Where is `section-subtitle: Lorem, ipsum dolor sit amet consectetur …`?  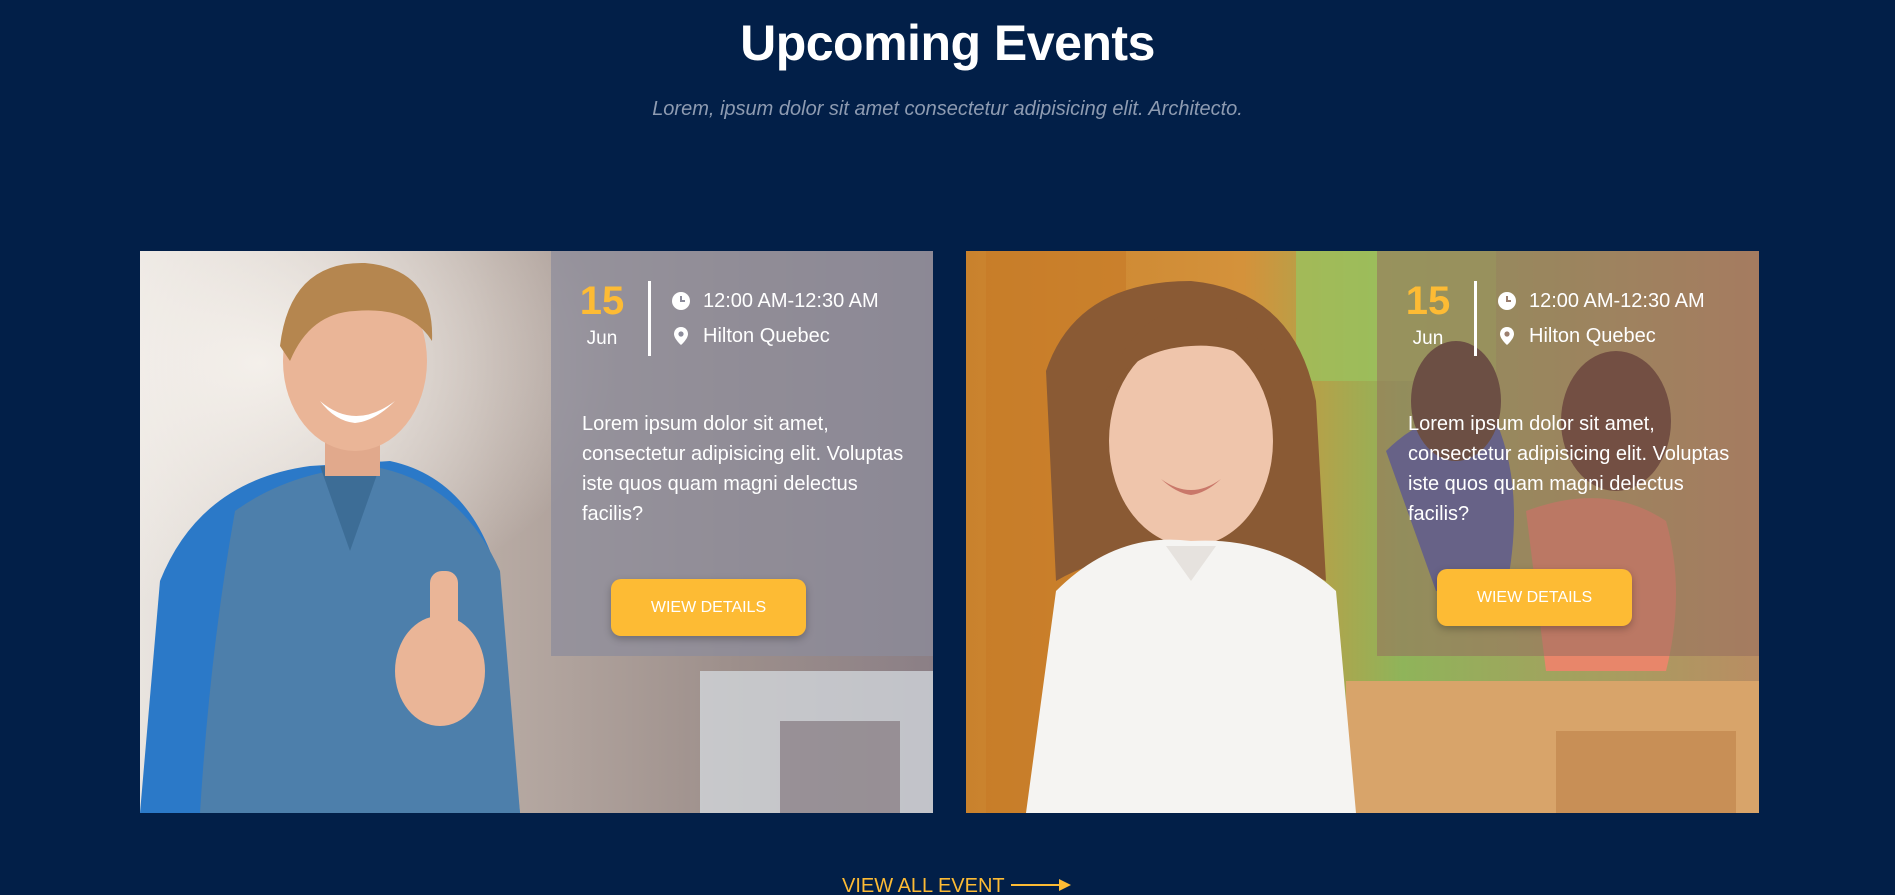
section-subtitle: Lorem, ipsum dolor sit amet consectetur … is located at coordinates (947, 109).